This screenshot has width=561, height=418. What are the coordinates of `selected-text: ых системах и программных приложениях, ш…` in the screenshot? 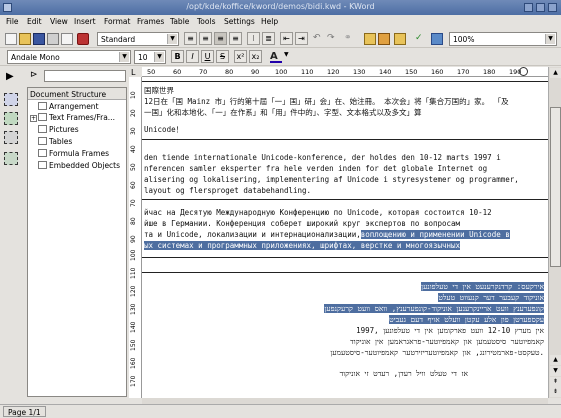 It's located at (302, 245).